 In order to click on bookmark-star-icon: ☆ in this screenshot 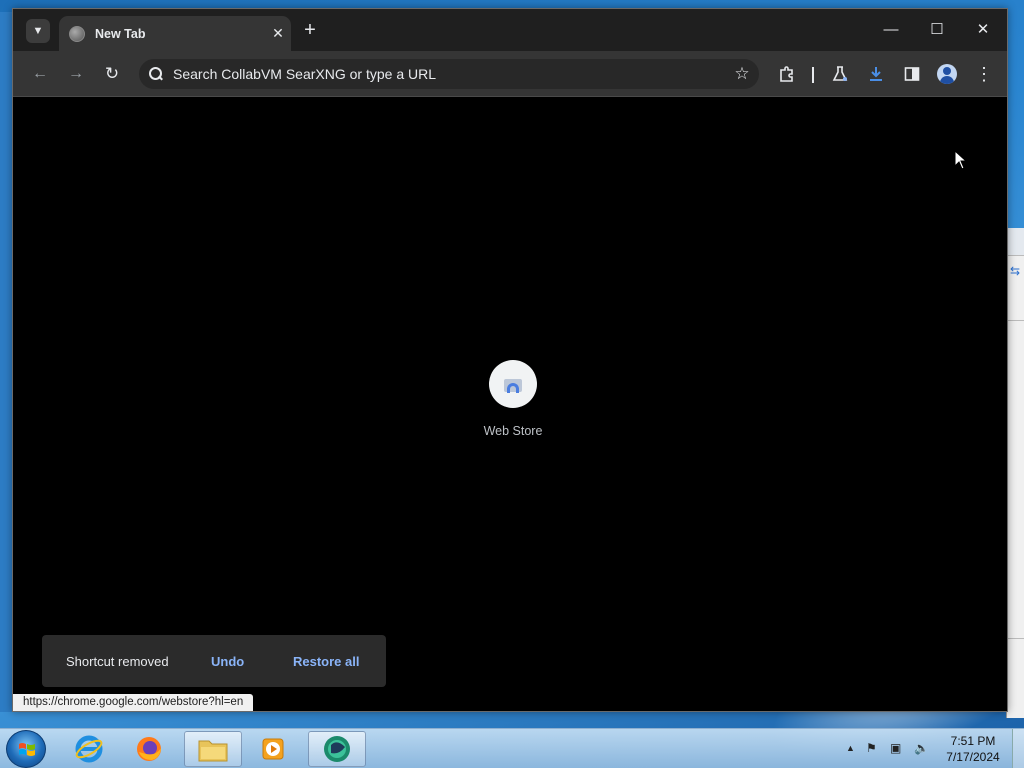, I will do `click(742, 74)`.